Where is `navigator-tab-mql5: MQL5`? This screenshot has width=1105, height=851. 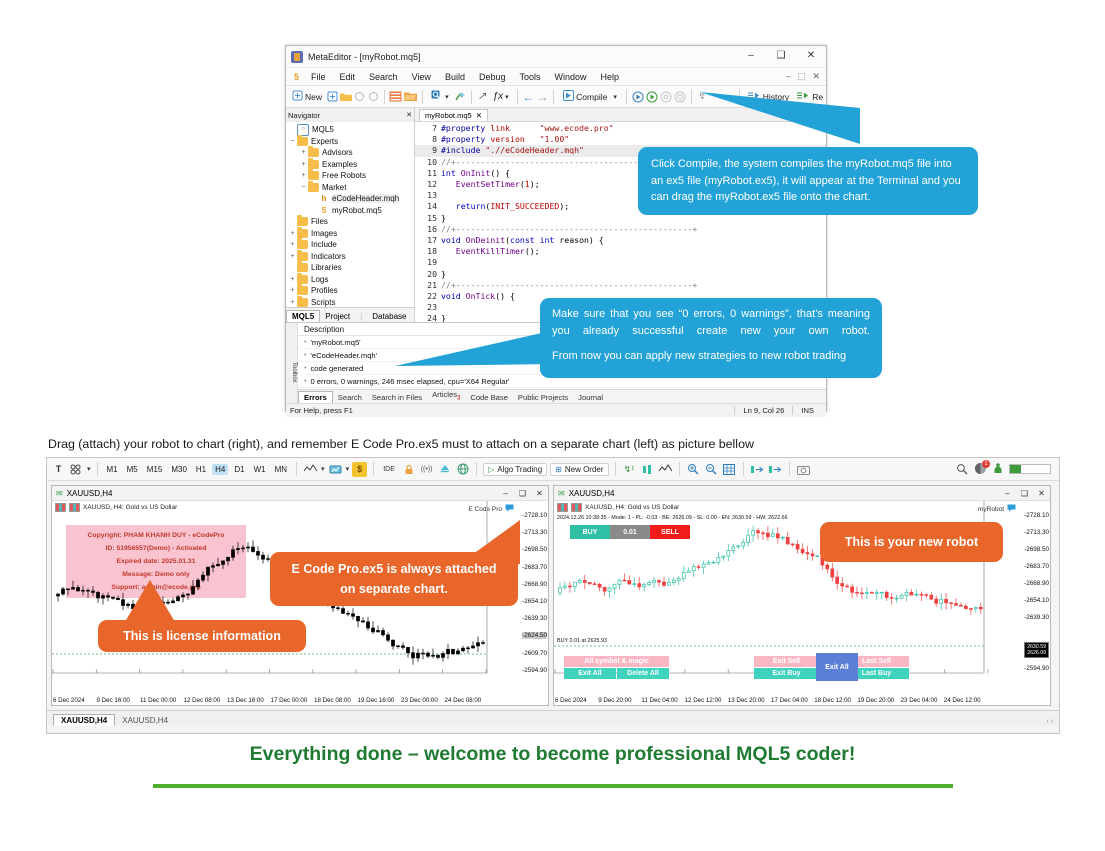
navigator-tab-mql5: MQL5 is located at coordinates (303, 316).